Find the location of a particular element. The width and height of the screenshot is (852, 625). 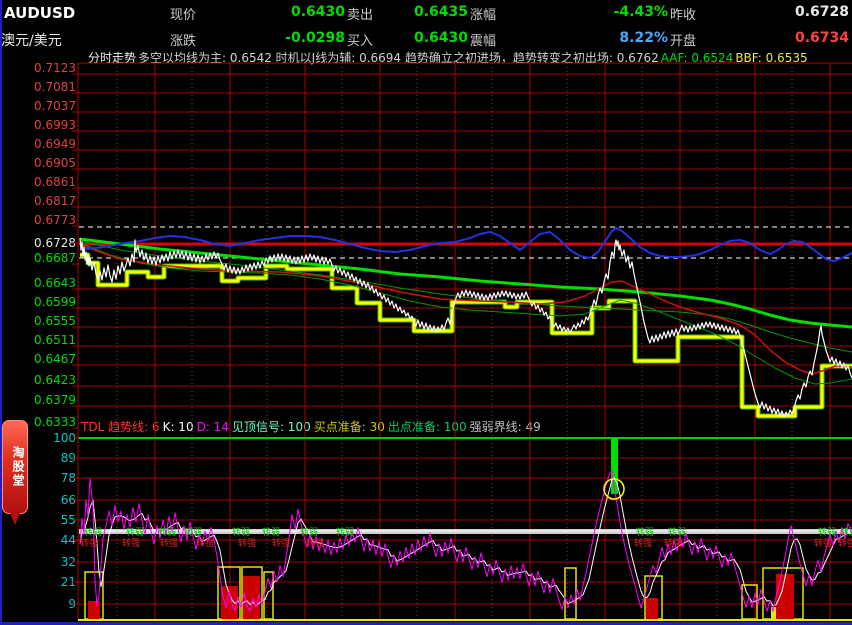

y-axis-label: 0.6687 is located at coordinates (55, 258).